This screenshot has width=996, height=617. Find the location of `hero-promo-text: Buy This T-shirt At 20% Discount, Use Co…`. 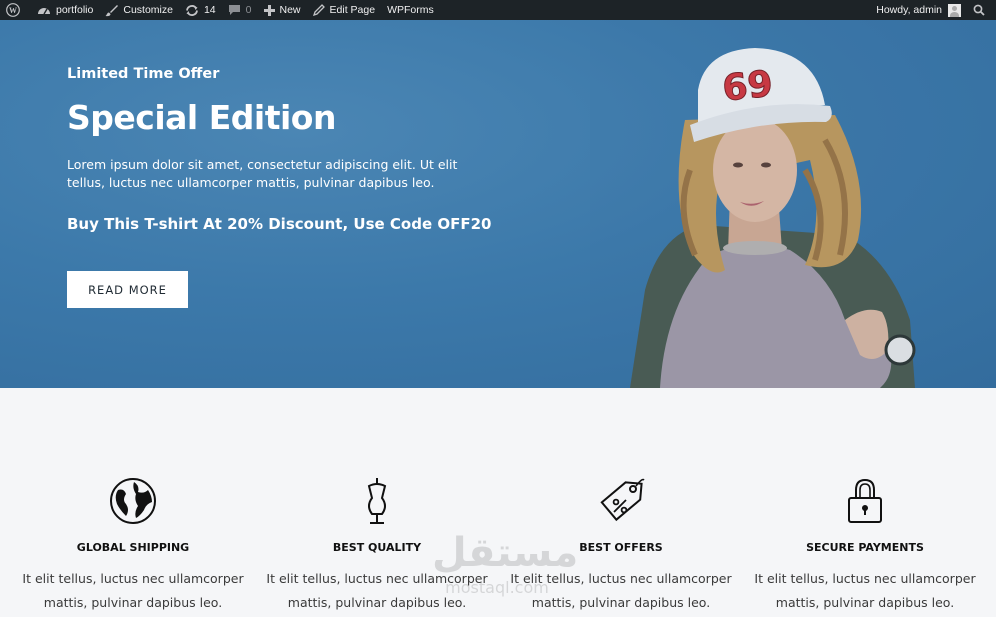

hero-promo-text: Buy This T-shirt At 20% Discount, Use Co… is located at coordinates (279, 224).